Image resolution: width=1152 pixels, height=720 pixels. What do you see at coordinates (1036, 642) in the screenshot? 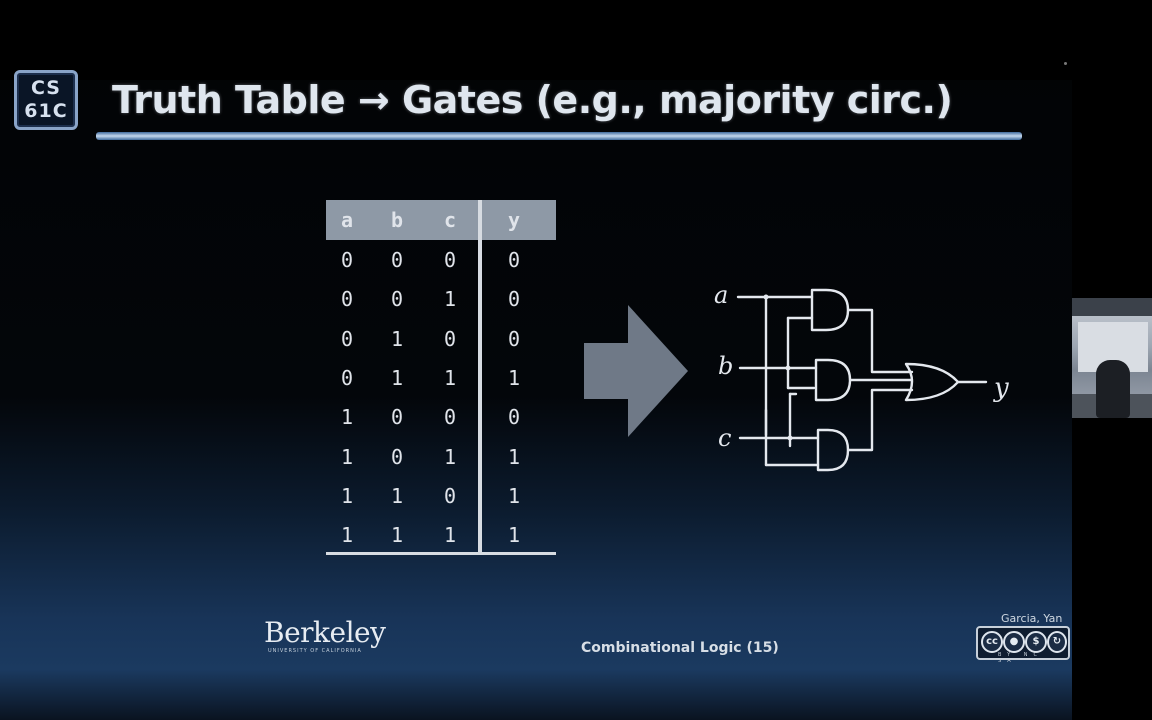
I see `nc-icon: $` at bounding box center [1036, 642].